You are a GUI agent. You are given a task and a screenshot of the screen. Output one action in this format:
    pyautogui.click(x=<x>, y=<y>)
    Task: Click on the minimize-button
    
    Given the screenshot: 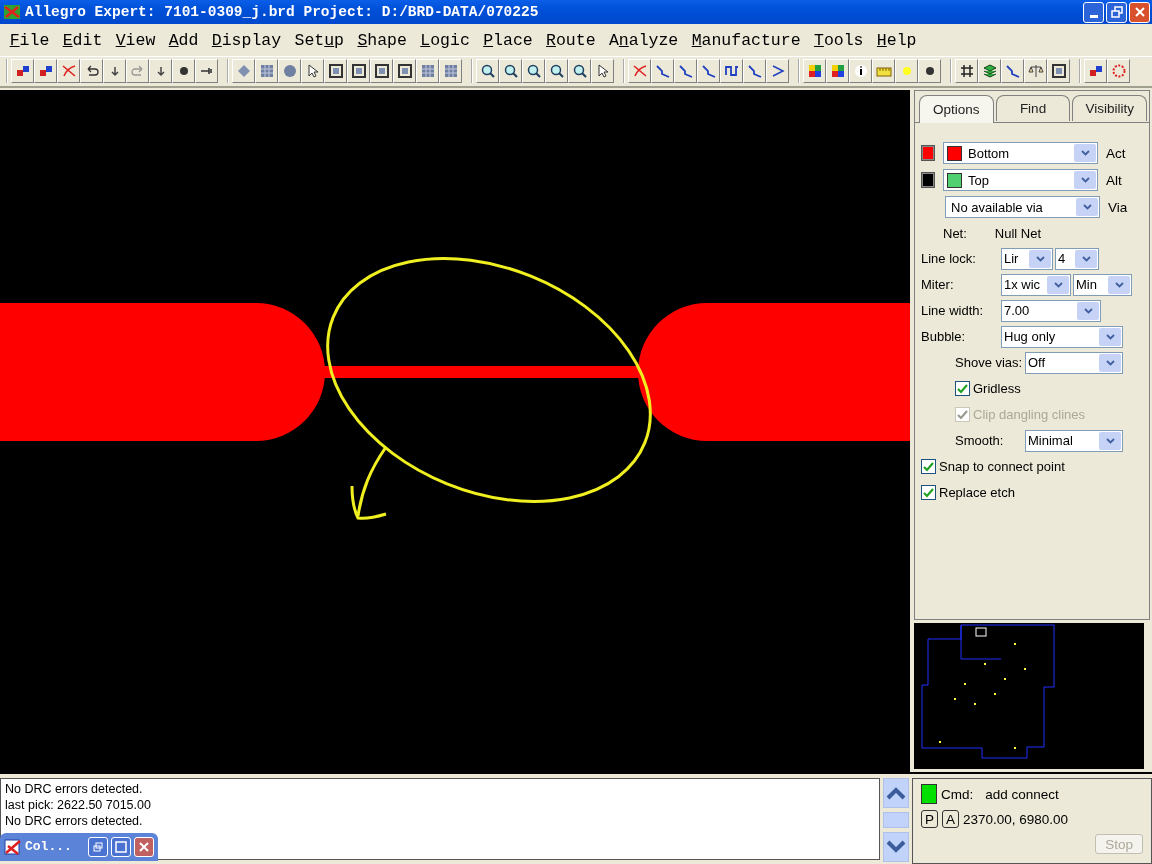 What is the action you would take?
    pyautogui.click(x=1093, y=12)
    